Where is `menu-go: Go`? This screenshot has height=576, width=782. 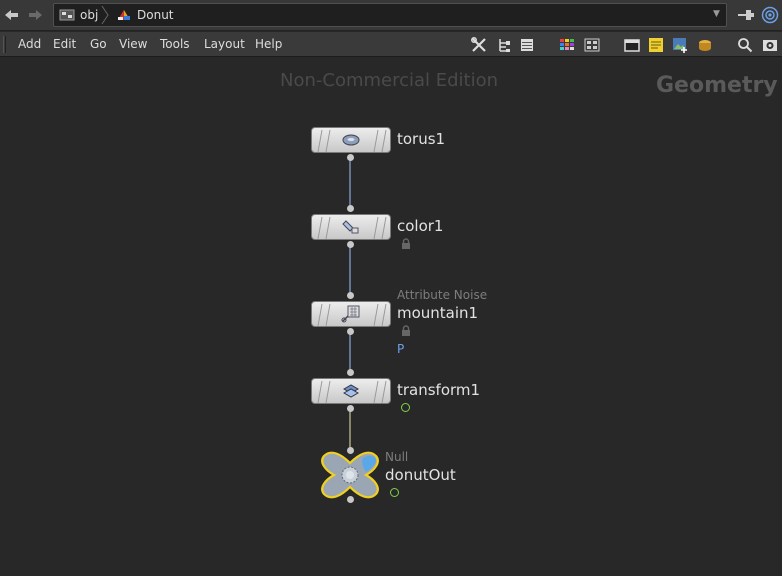 menu-go: Go is located at coordinates (98, 44).